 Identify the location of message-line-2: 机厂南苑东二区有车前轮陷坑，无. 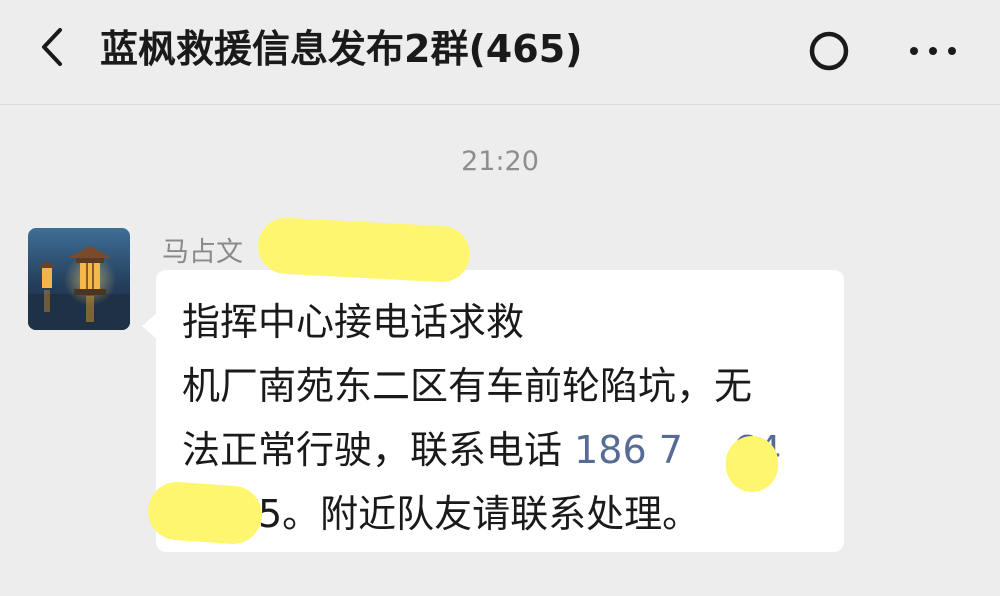
(467, 386).